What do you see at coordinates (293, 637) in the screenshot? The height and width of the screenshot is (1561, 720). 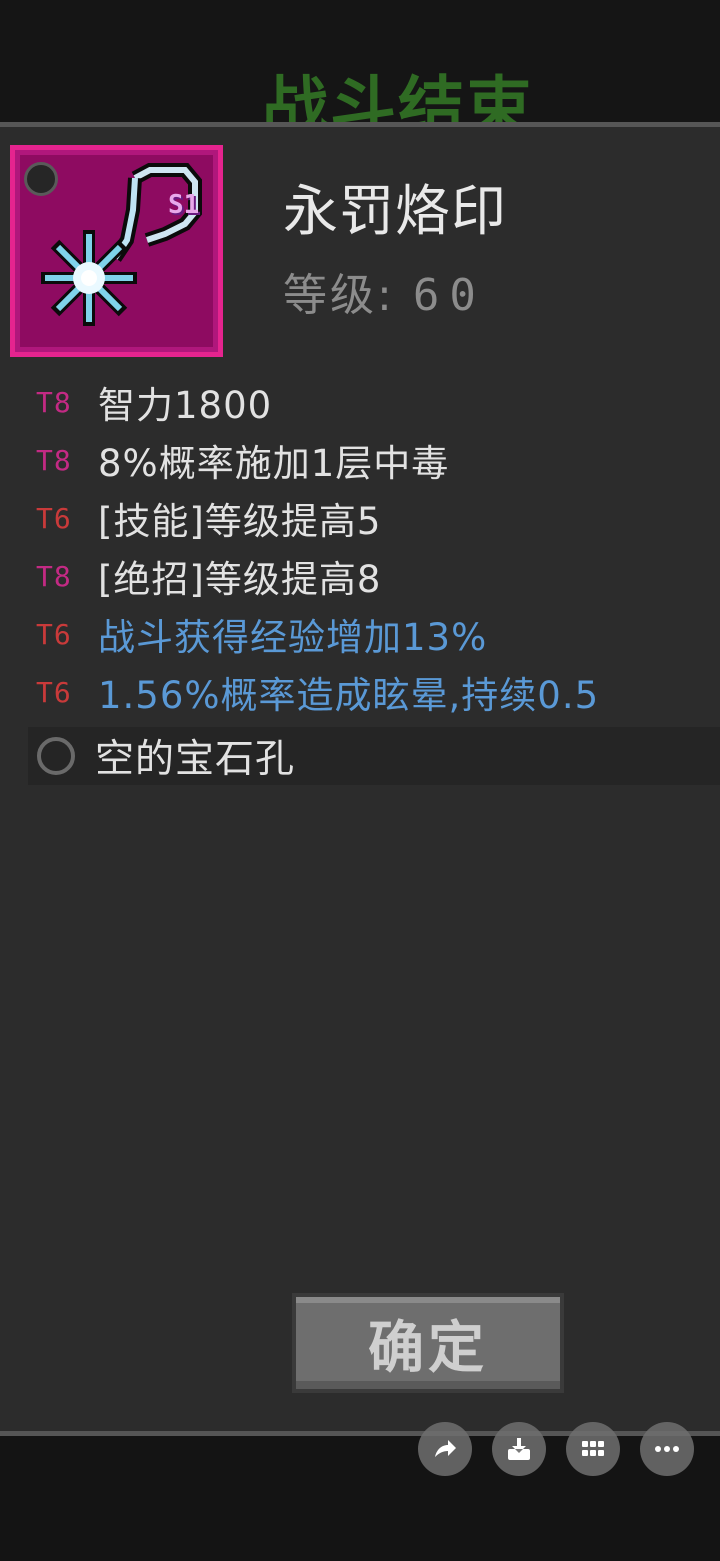 I see `affix-text: 战斗获得经验增加13%` at bounding box center [293, 637].